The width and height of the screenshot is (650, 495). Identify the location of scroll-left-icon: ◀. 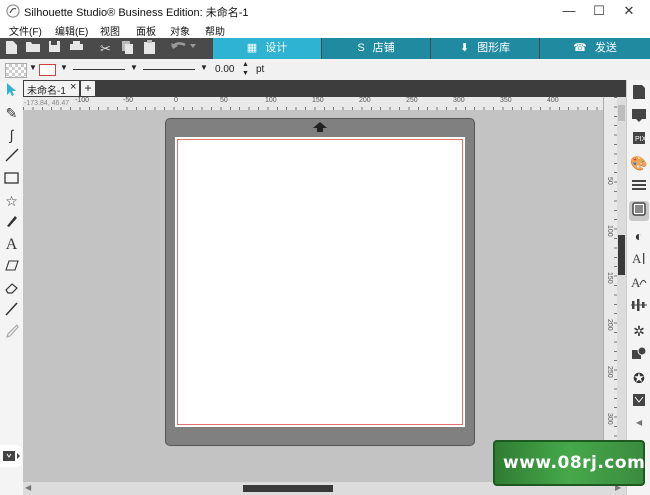
(28, 487).